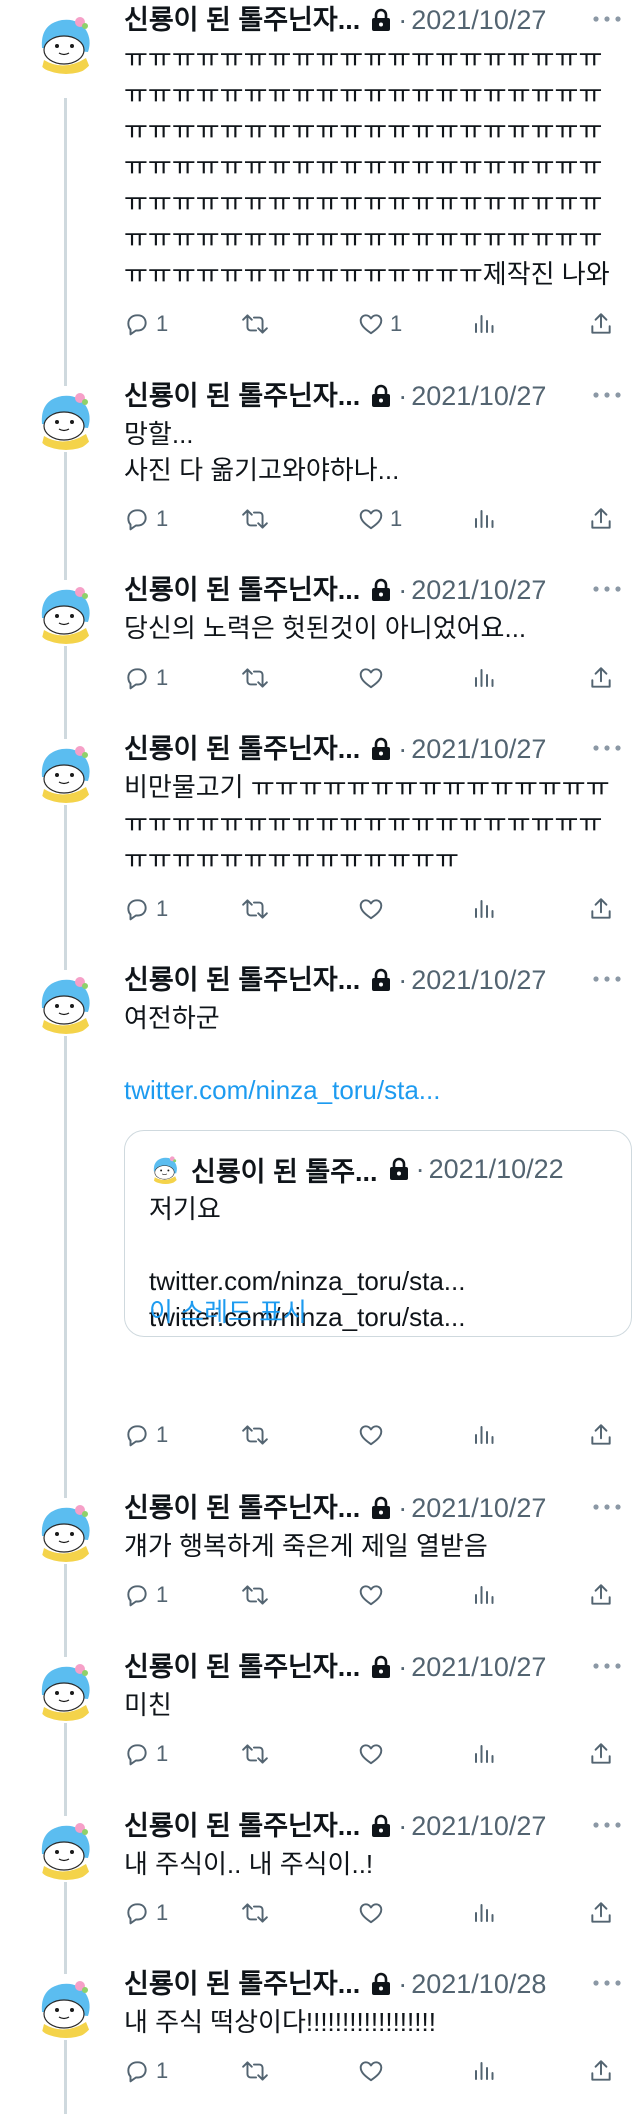 The height and width of the screenshot is (2114, 640). Describe the element at coordinates (478, 1984) in the screenshot. I see `tweet-date: 2021/10/28` at that location.